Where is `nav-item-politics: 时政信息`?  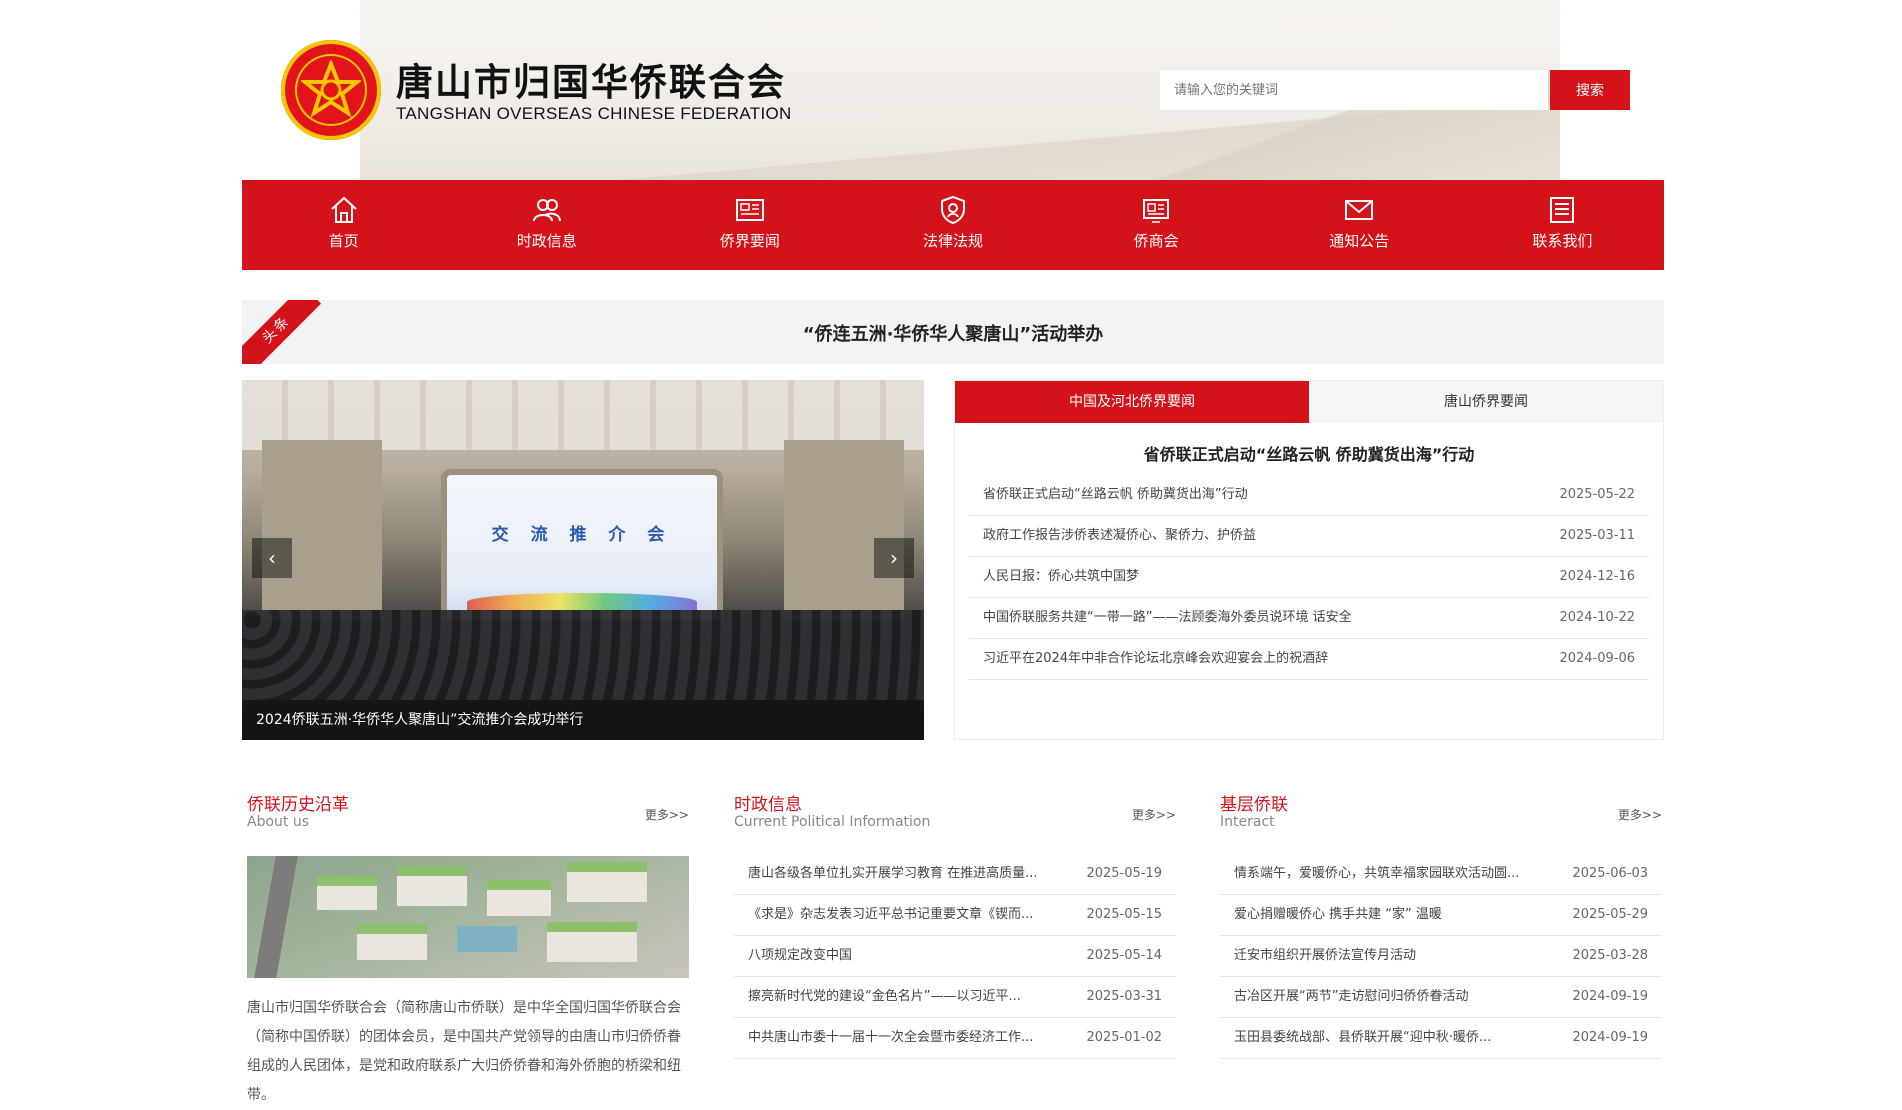 nav-item-politics: 时政信息 is located at coordinates (546, 225).